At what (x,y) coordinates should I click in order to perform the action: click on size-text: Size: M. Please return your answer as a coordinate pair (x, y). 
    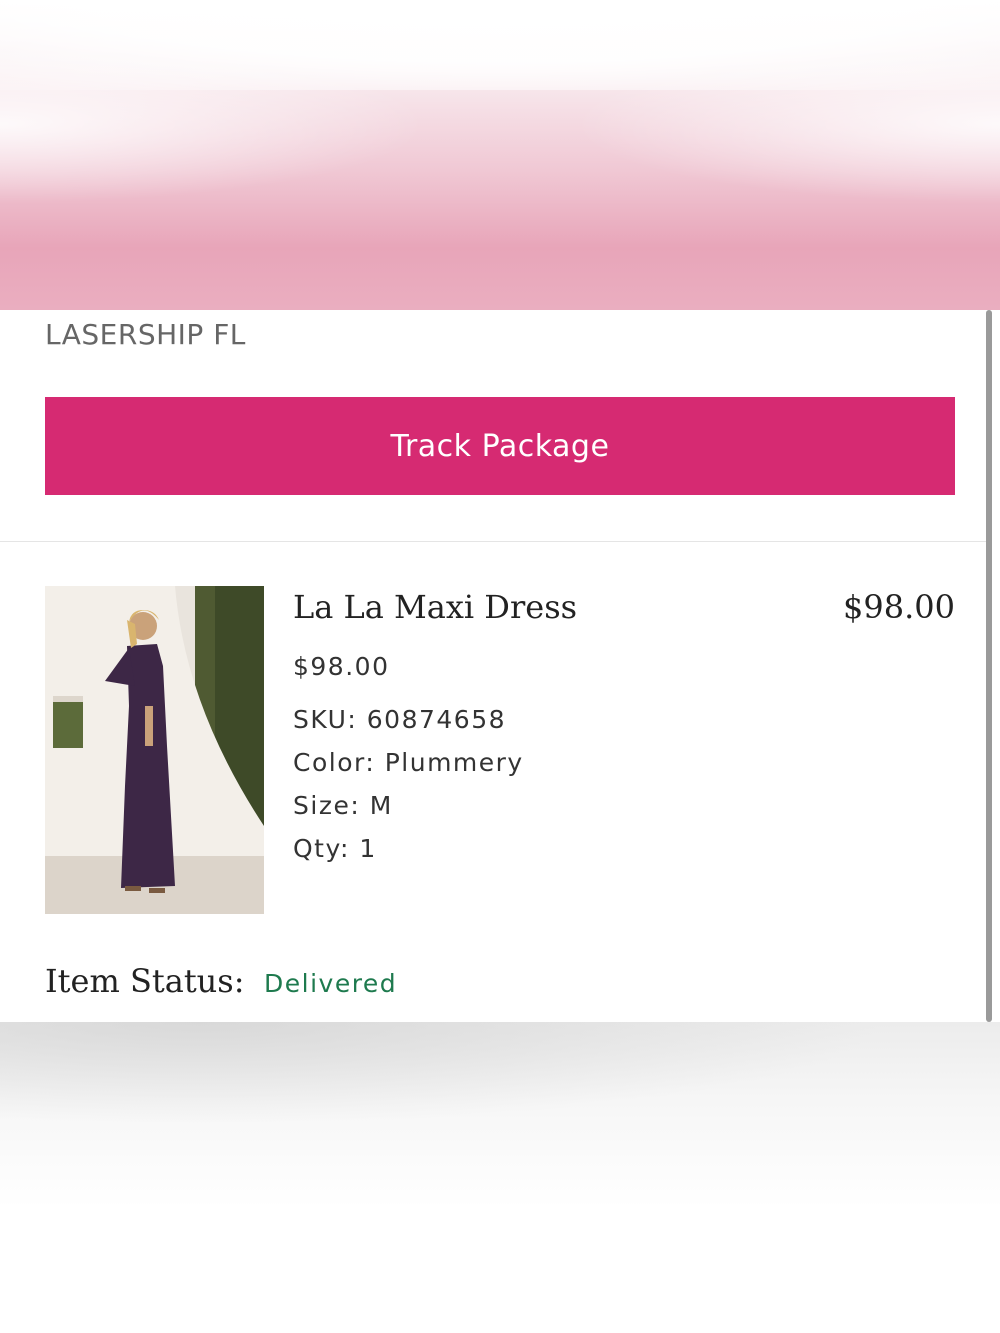
    Looking at the image, I should click on (343, 805).